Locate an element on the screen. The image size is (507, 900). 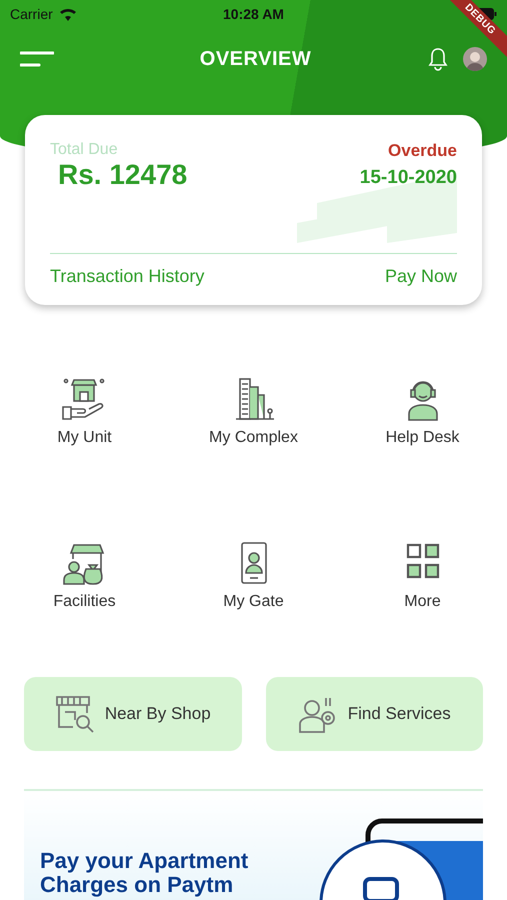
menu-tile: My Gate is located at coordinates (253, 576).